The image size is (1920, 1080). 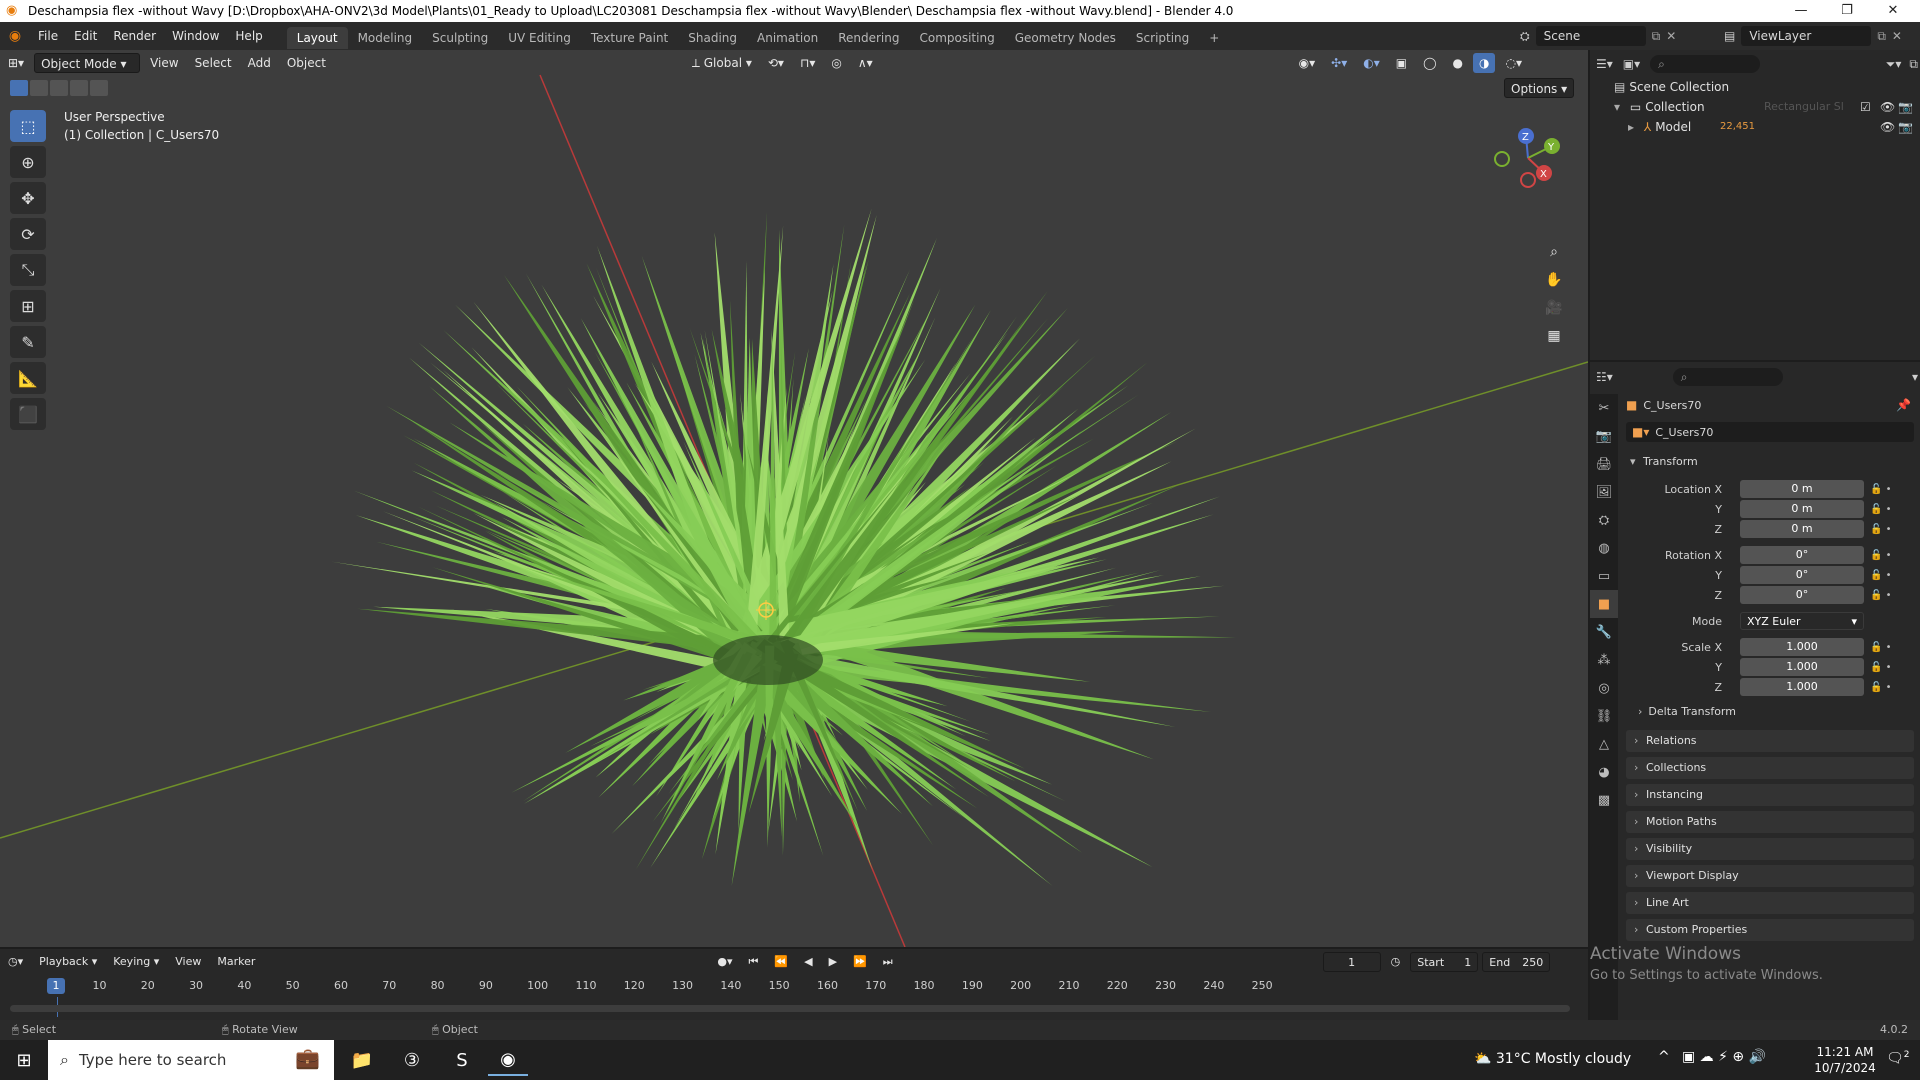 What do you see at coordinates (259, 63) in the screenshot?
I see `menu-add: Add` at bounding box center [259, 63].